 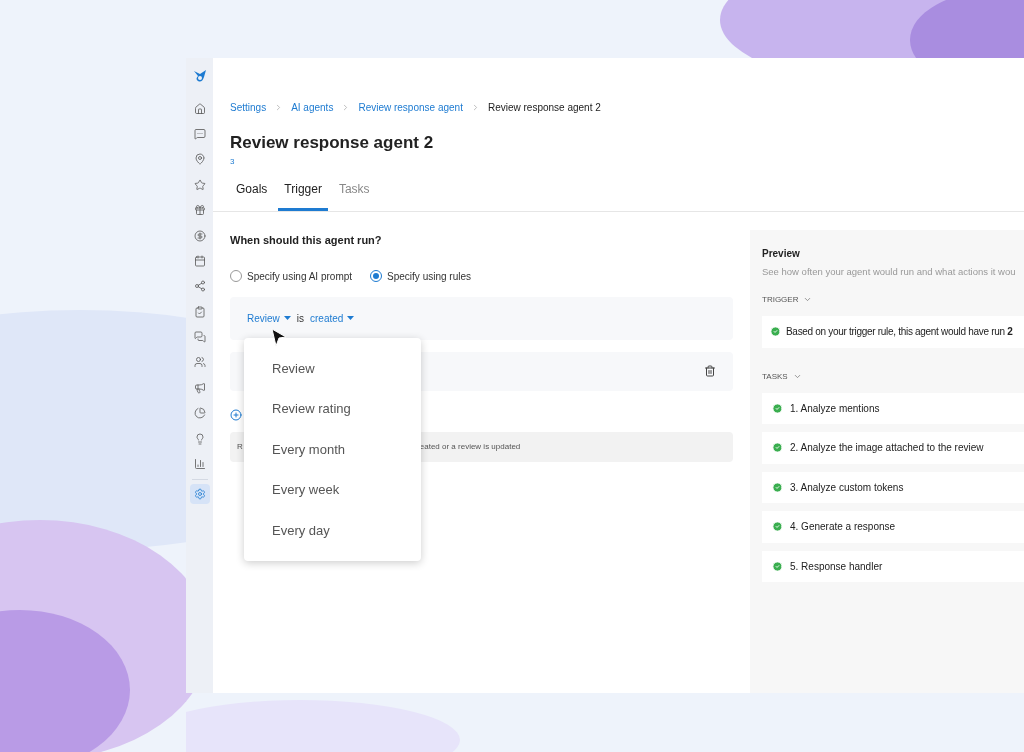 I want to click on logo-icon, so click(x=199, y=76).